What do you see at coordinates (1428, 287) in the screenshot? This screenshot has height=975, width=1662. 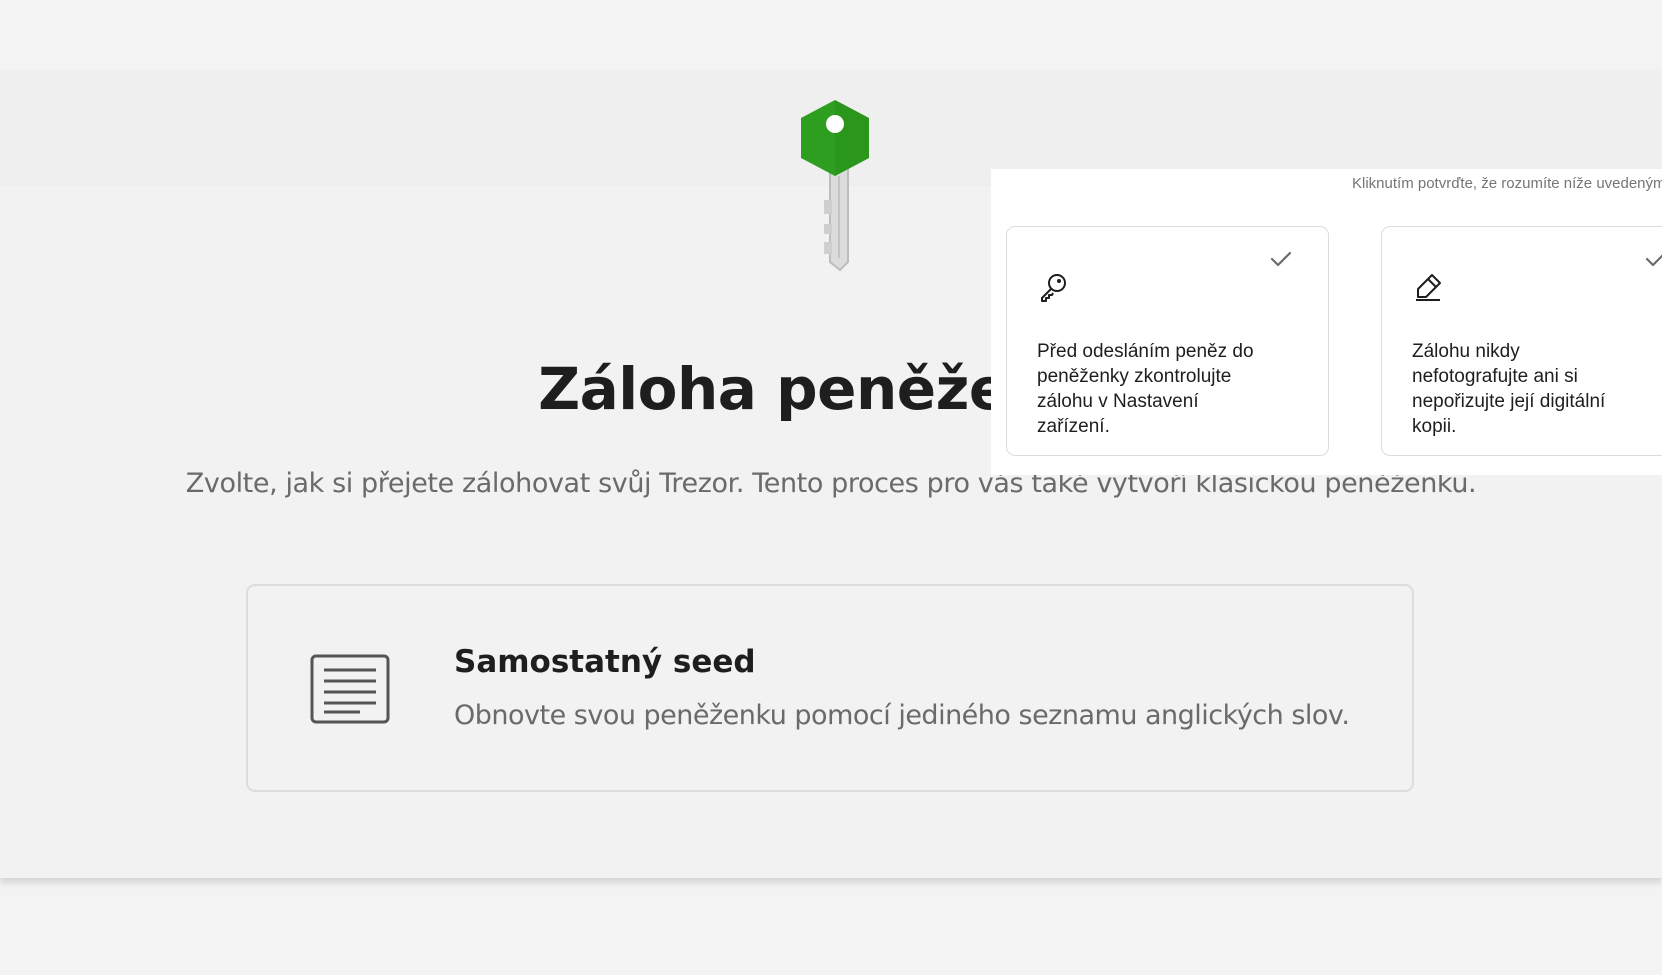 I see `pencil-icon` at bounding box center [1428, 287].